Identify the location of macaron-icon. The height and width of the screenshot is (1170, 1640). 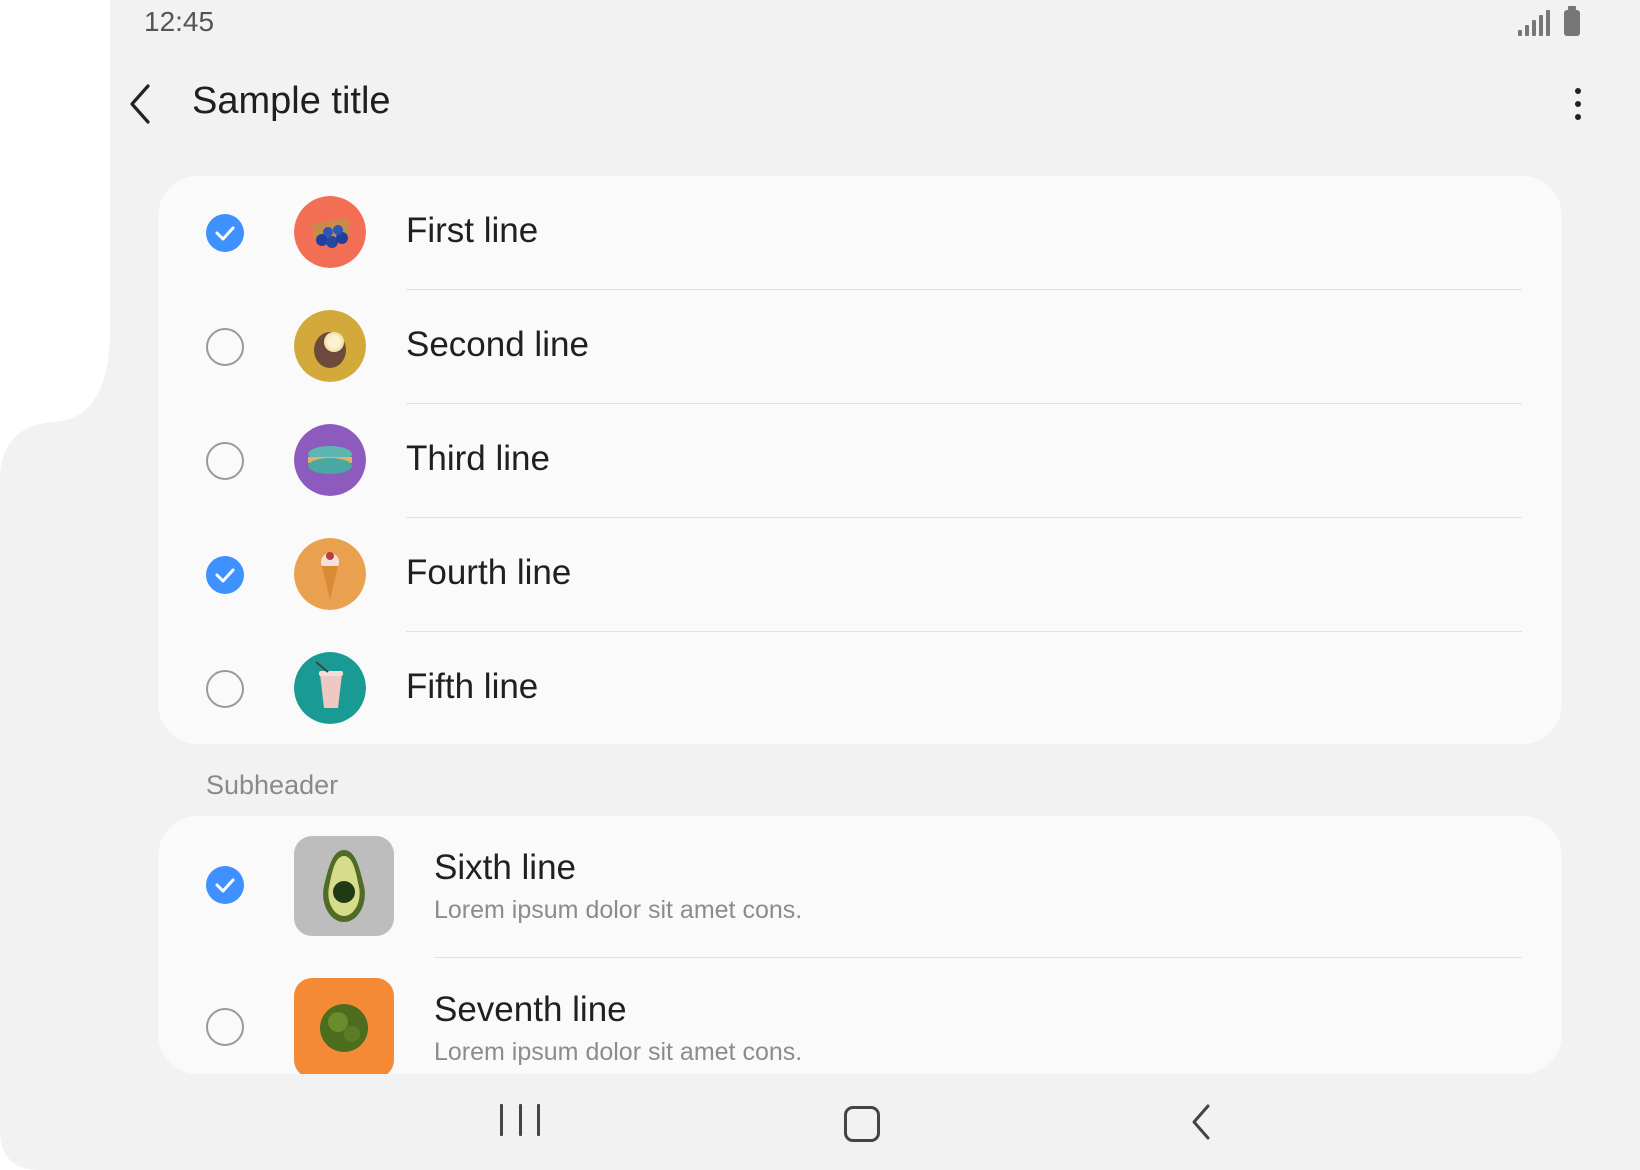
(330, 460).